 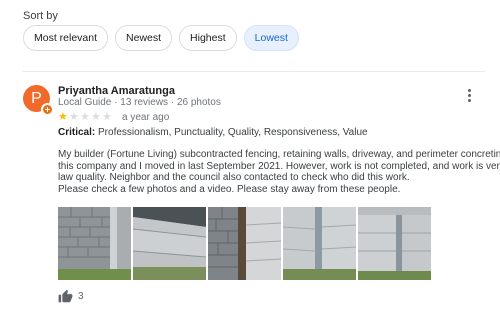 I want to click on thumb-up-icon, so click(x=65, y=296).